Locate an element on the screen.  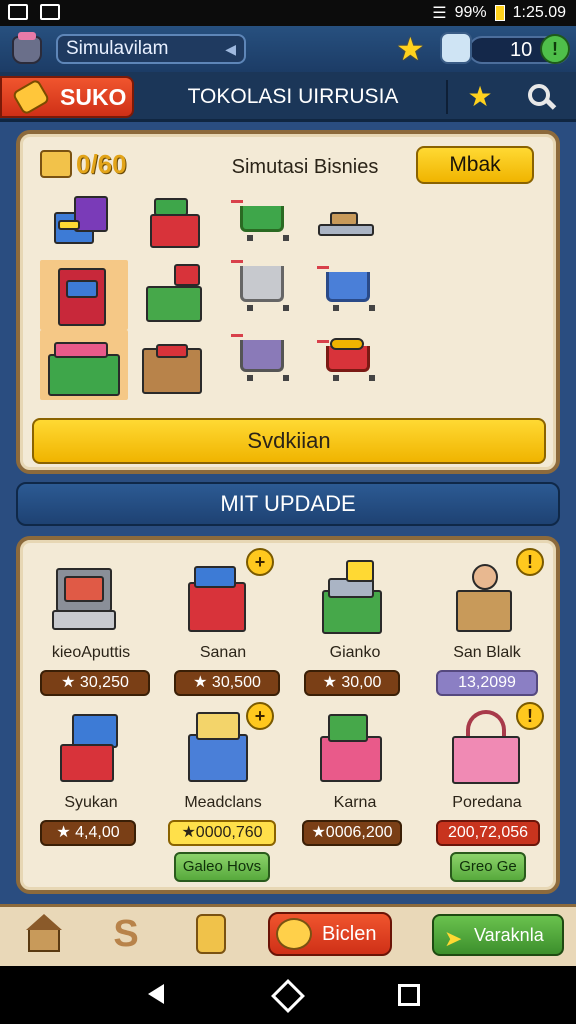
shop-title: Simutasi Bisnies is located at coordinates (305, 167).